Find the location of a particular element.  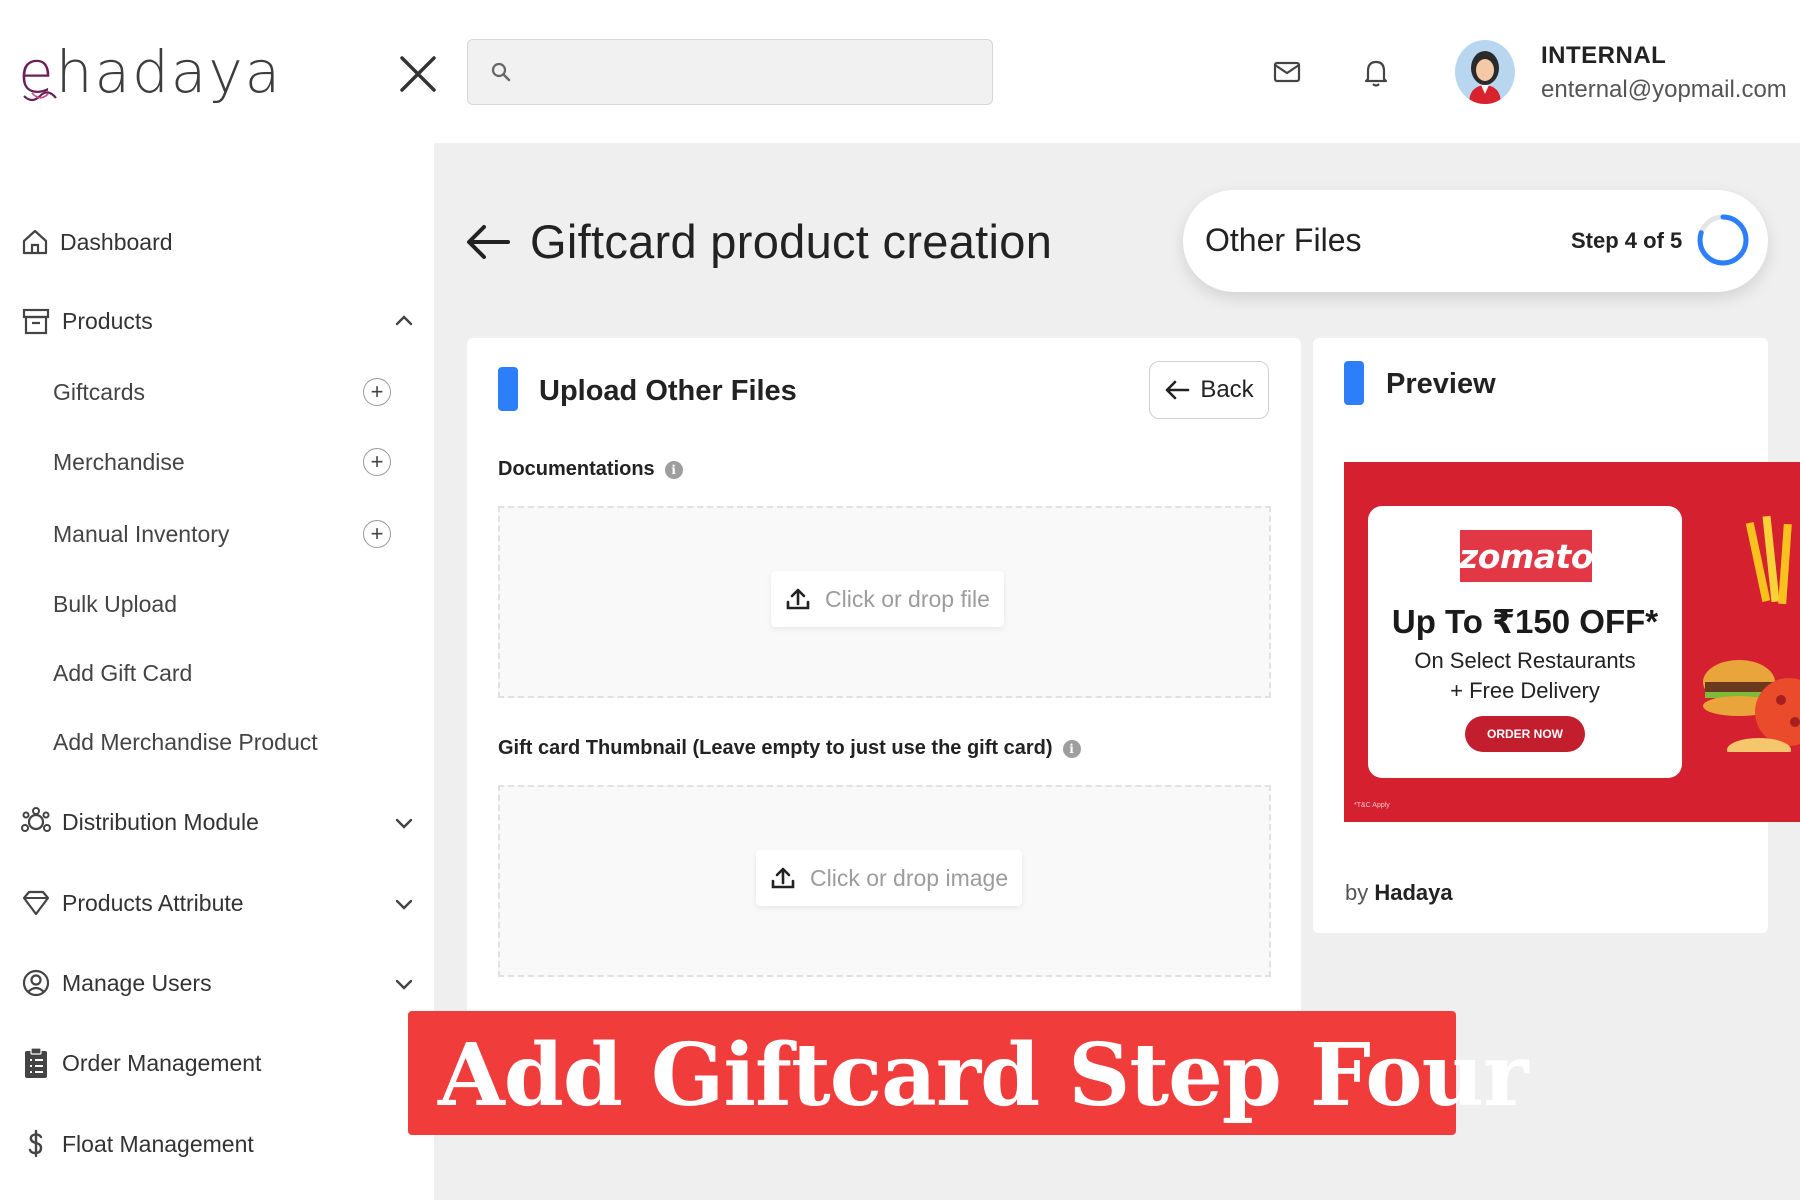

promo-line-2: + Free Delivery is located at coordinates (1525, 690).